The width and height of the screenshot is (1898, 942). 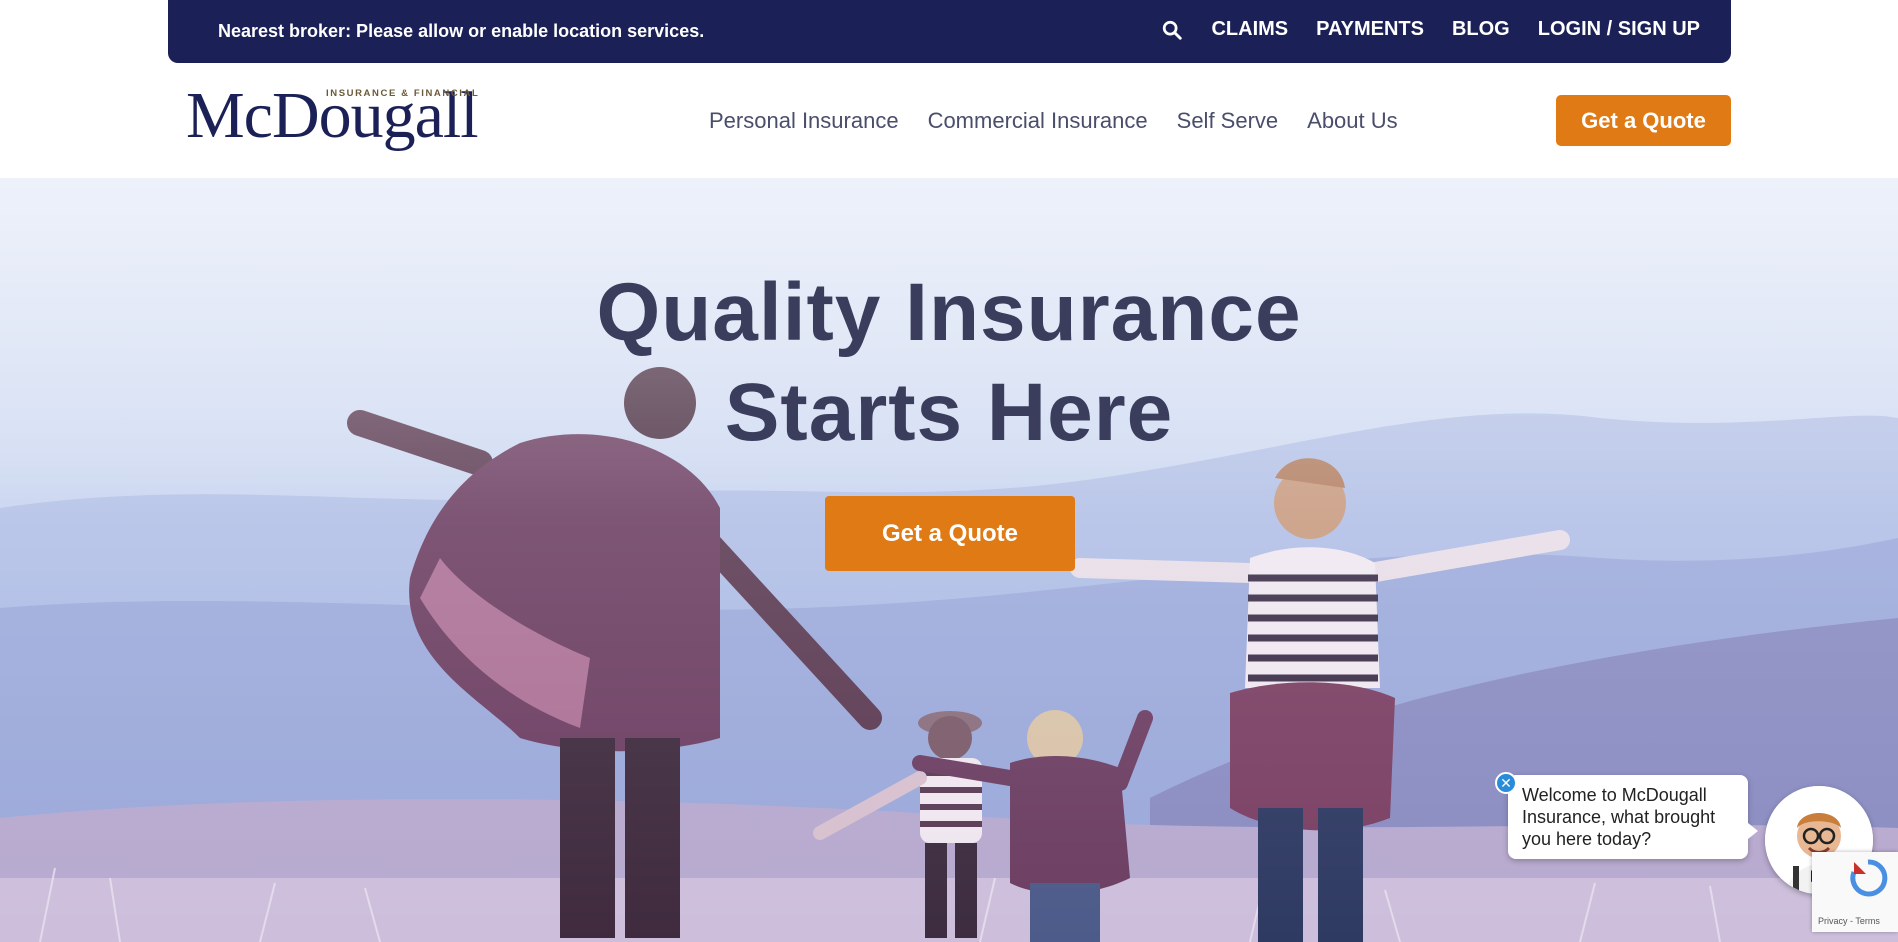 I want to click on nav-personal-insurance: Personal Insurance, so click(x=804, y=121).